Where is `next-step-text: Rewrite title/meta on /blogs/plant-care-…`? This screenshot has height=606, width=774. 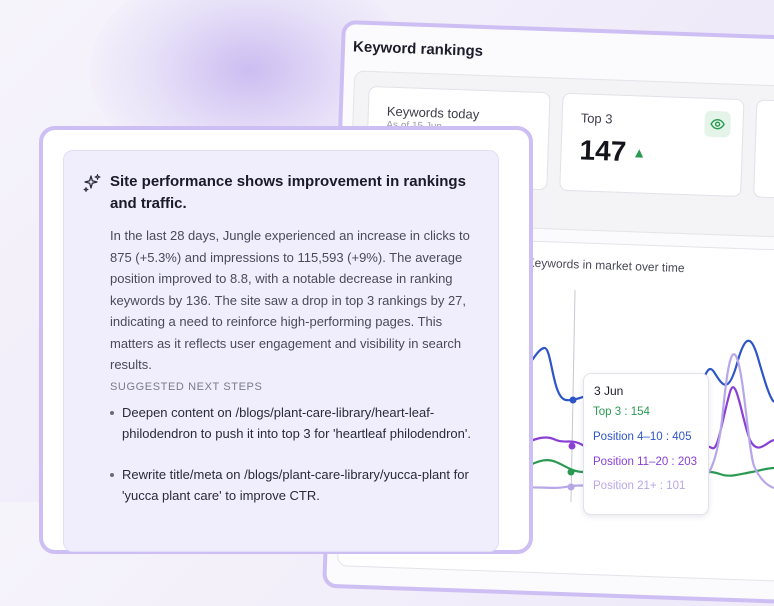
next-step-text: Rewrite title/meta on /blogs/plant-care-… is located at coordinates (295, 485).